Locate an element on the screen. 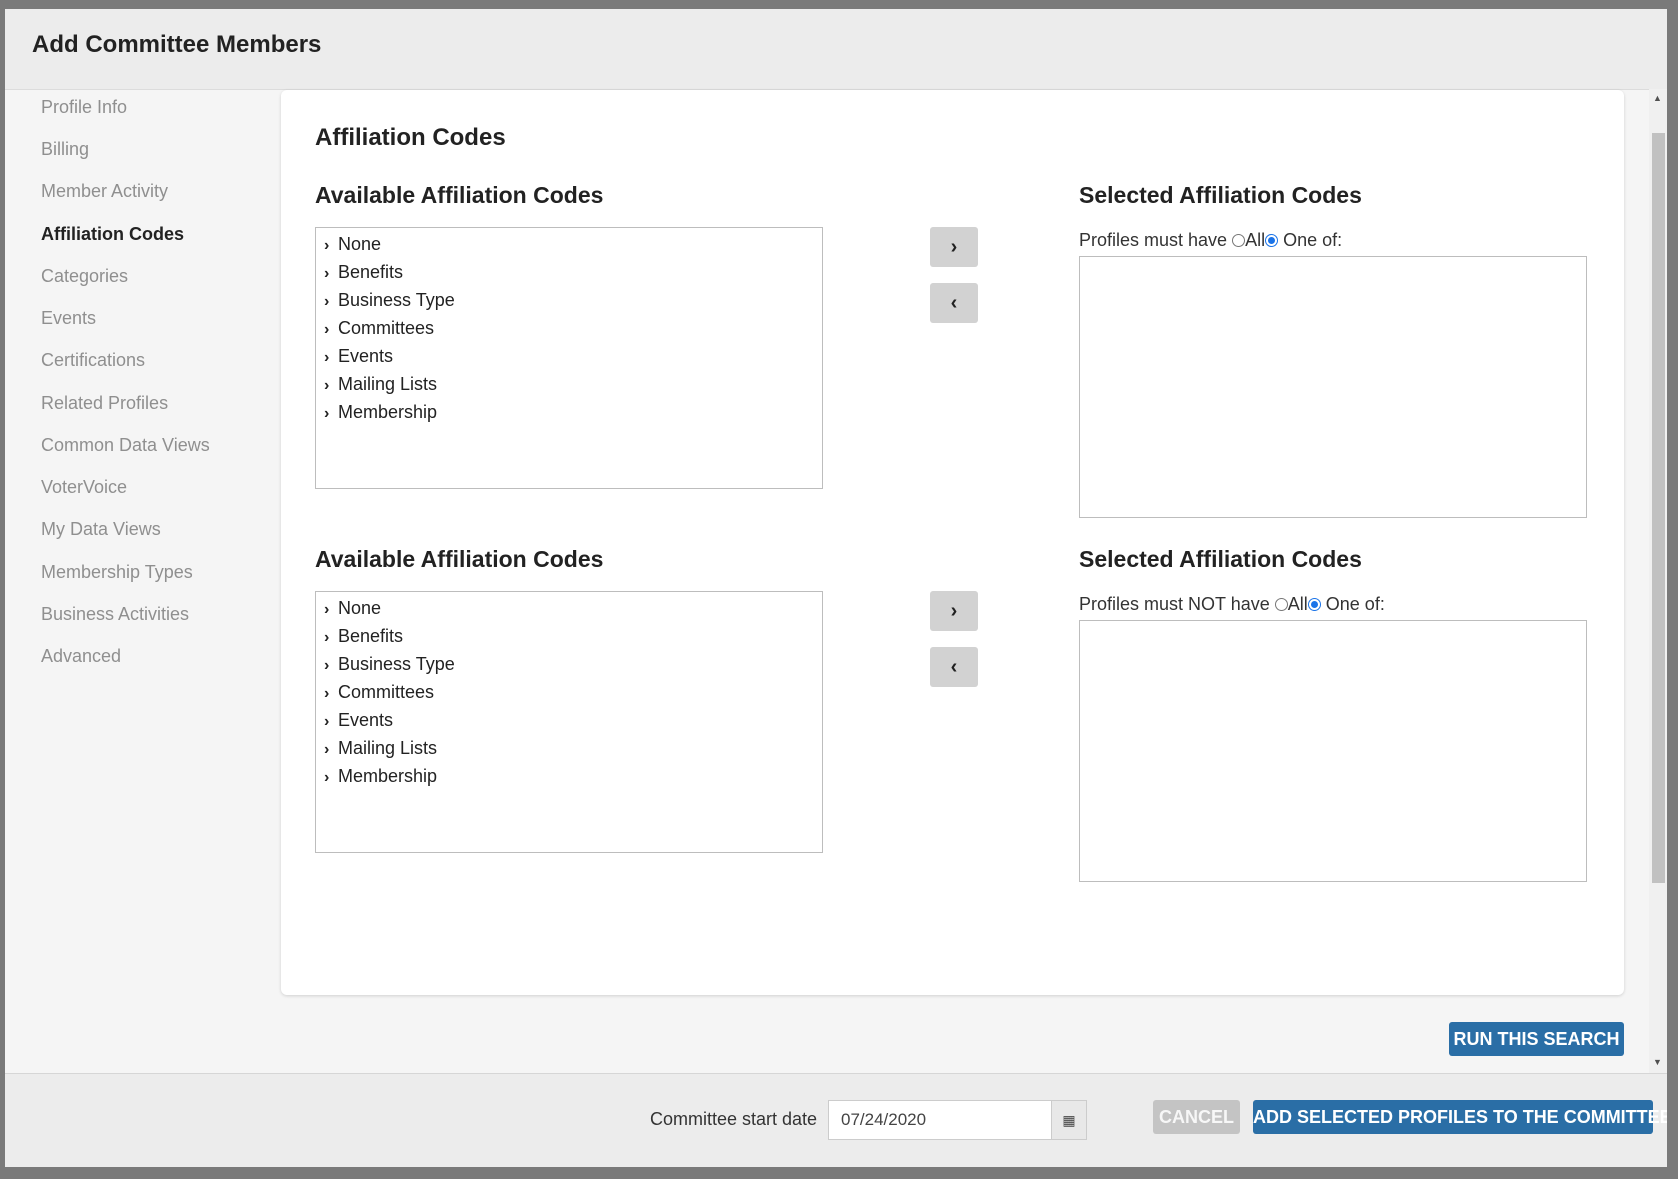 The image size is (1678, 1179). committee-start-date-label: Committee start date is located at coordinates (734, 1119).